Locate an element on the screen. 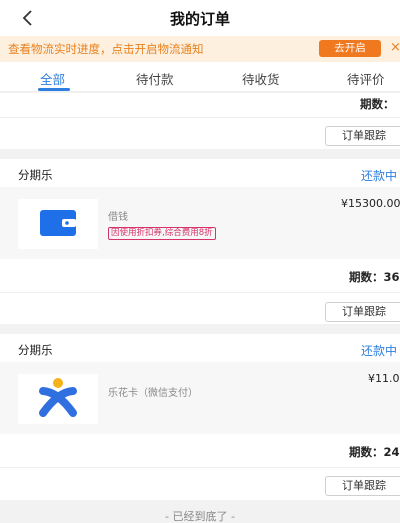  product-row: 乐花卡（微信支付） ¥11.00 is located at coordinates (200, 398).